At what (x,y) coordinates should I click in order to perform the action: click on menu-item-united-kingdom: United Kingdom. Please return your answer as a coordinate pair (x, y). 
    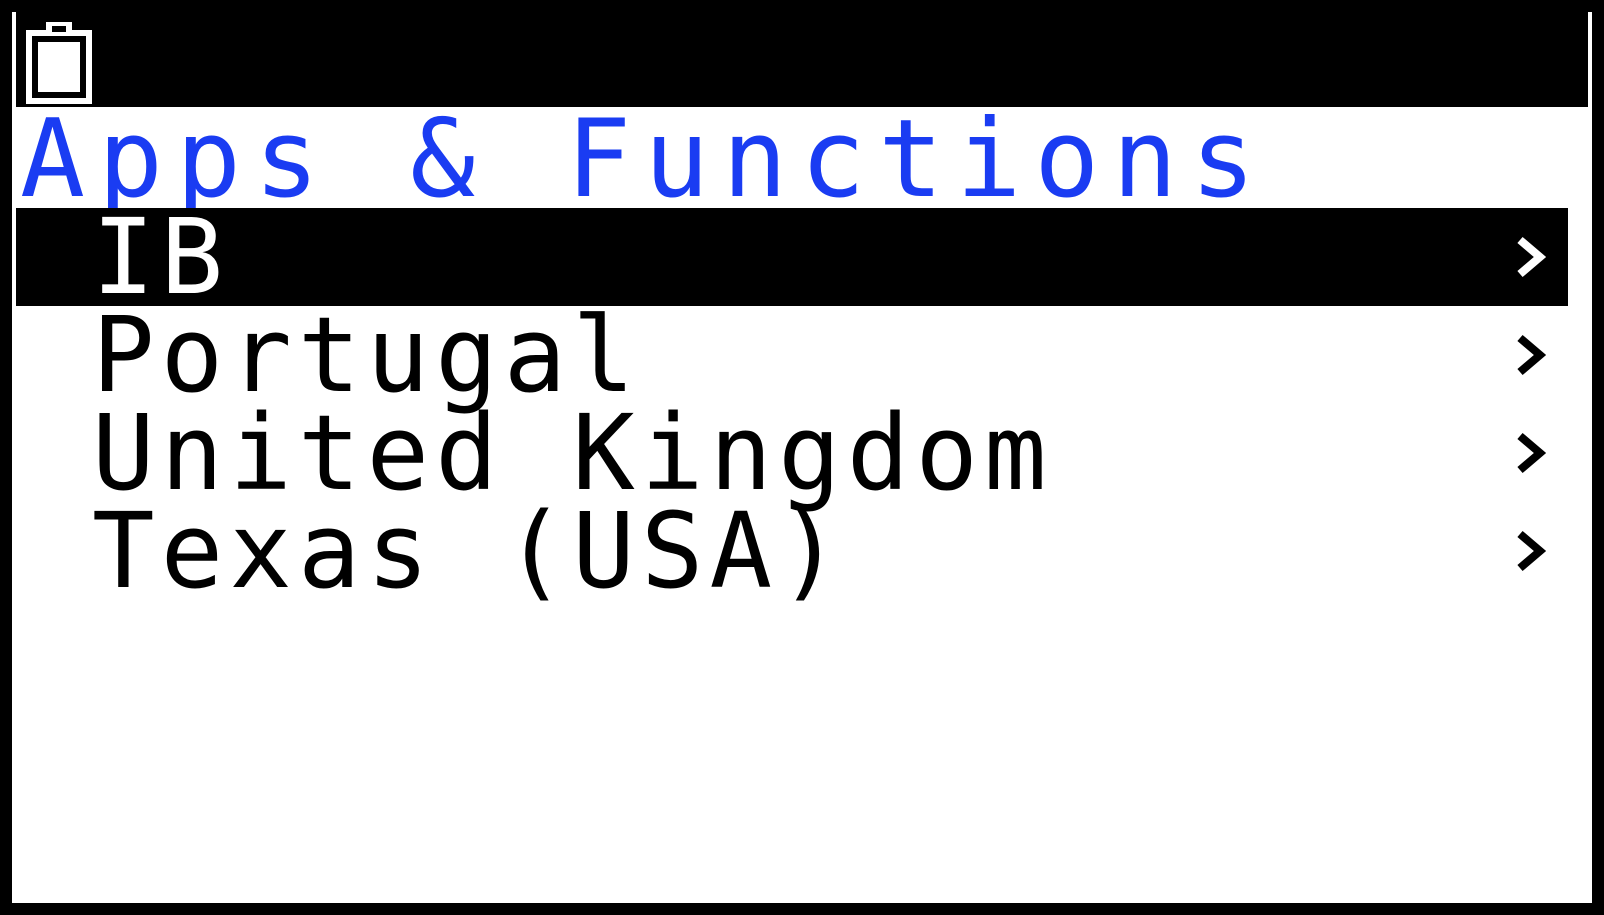
    Looking at the image, I should click on (792, 453).